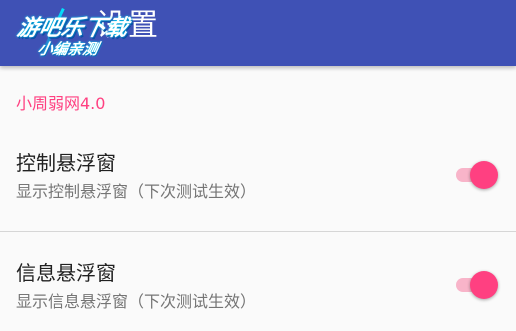 The image size is (516, 331). I want to click on info-floating-window-switch, so click(477, 285).